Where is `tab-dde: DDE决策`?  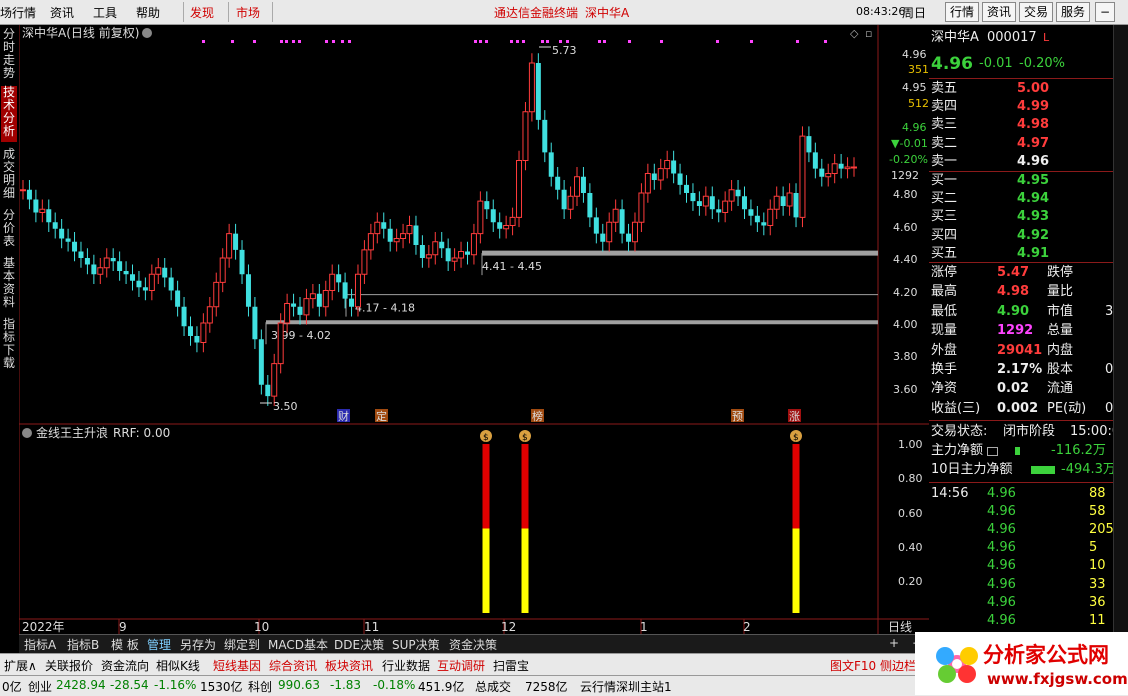
tab-dde: DDE决策 is located at coordinates (359, 644).